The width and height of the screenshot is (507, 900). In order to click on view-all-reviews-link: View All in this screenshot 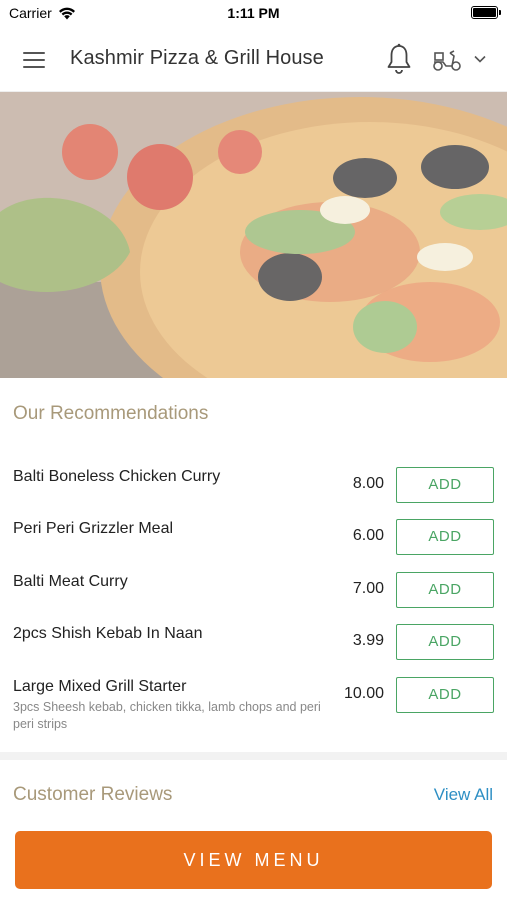, I will do `click(463, 795)`.